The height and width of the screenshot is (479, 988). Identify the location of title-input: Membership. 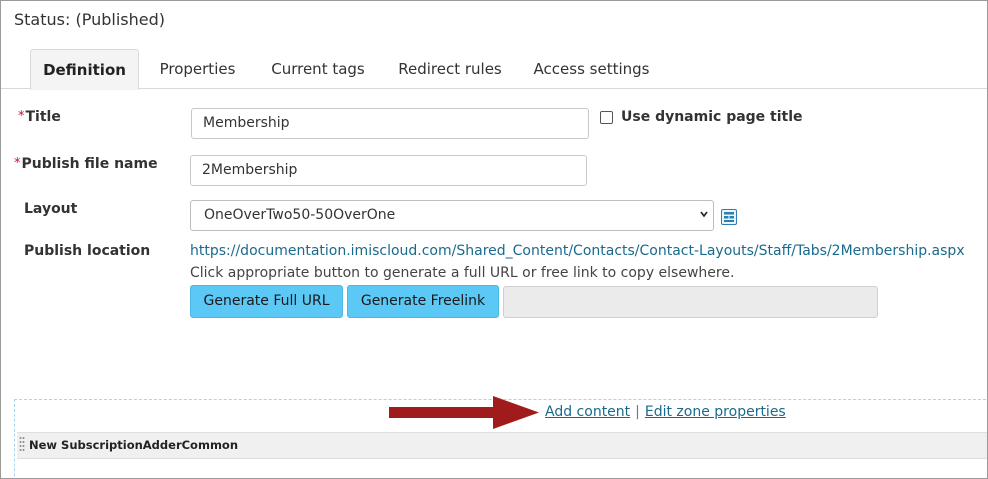
(390, 123).